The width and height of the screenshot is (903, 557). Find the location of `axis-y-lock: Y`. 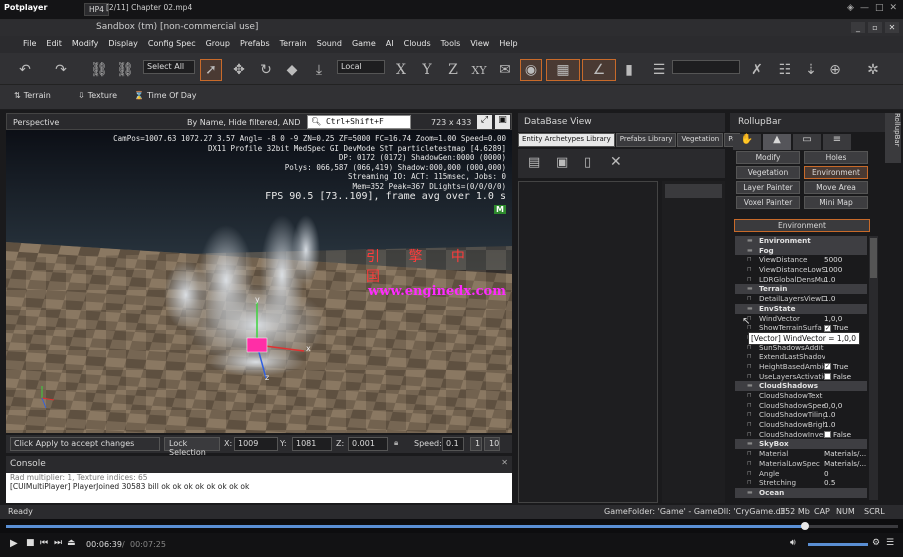

axis-y-lock: Y is located at coordinates (427, 70).